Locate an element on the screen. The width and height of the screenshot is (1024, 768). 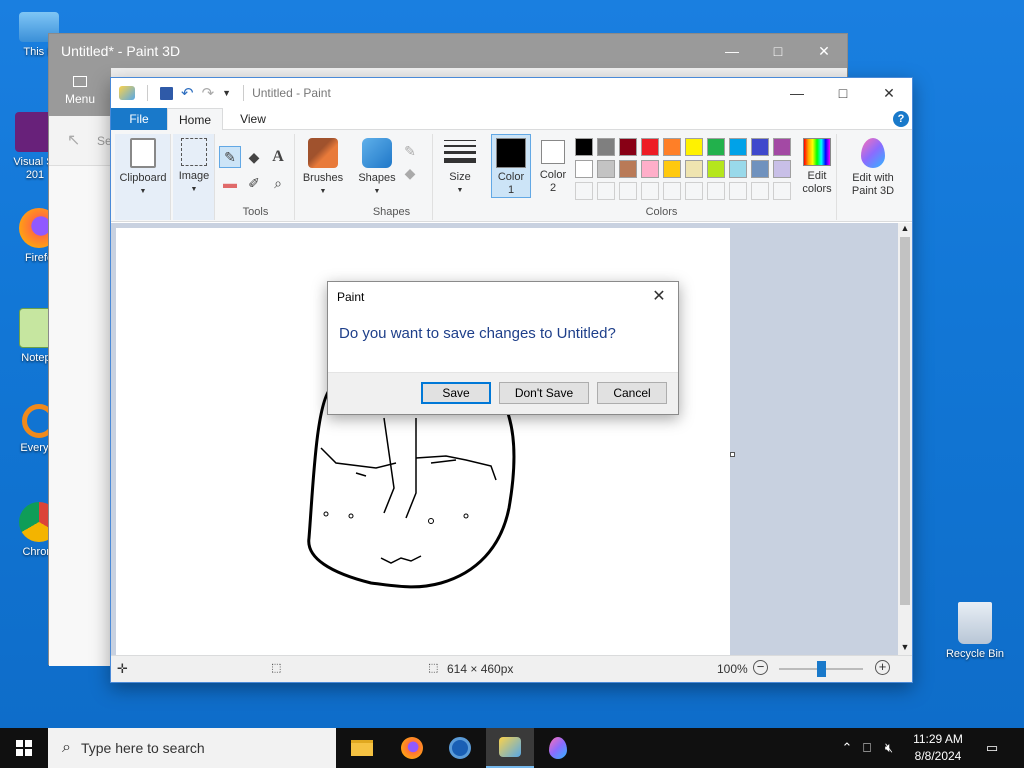
start-button is located at coordinates (24, 748).